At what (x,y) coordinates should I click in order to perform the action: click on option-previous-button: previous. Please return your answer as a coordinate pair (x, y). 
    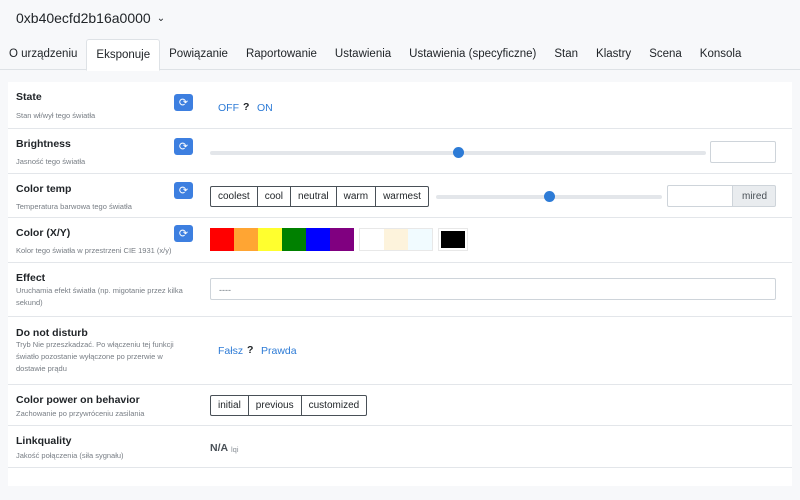
    Looking at the image, I should click on (275, 405).